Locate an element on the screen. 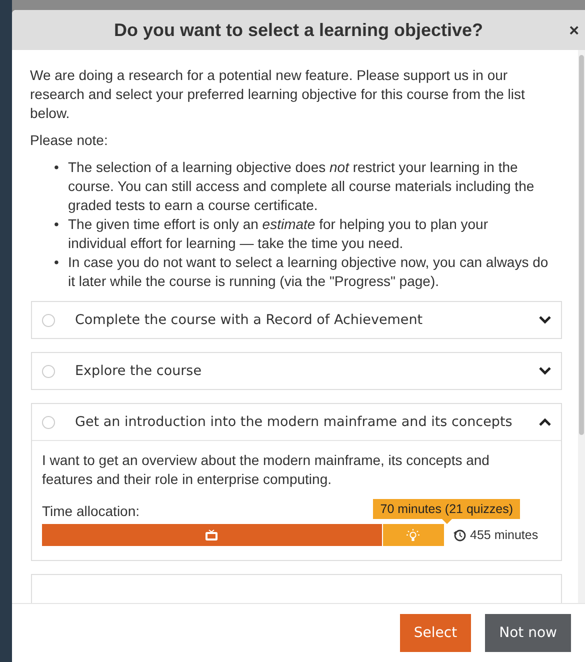  time-label: Time allocation: is located at coordinates (91, 511).